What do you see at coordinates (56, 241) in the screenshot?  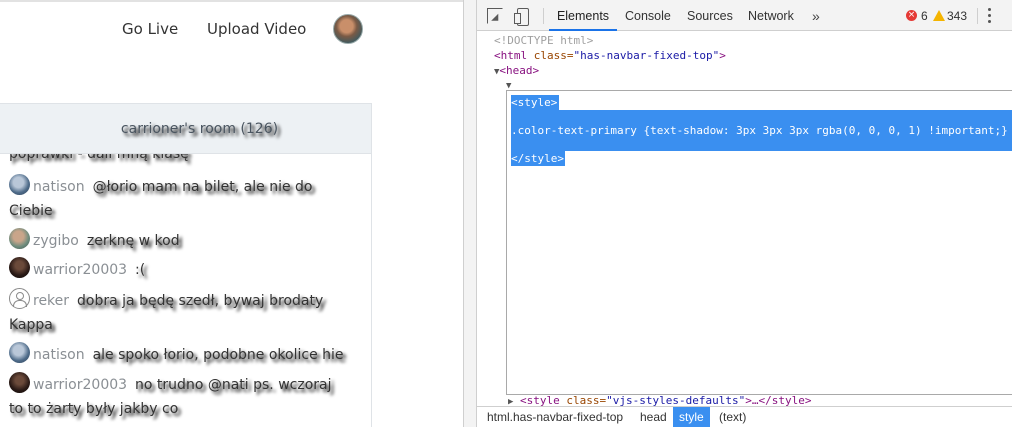 I see `chat-username: zygibo` at bounding box center [56, 241].